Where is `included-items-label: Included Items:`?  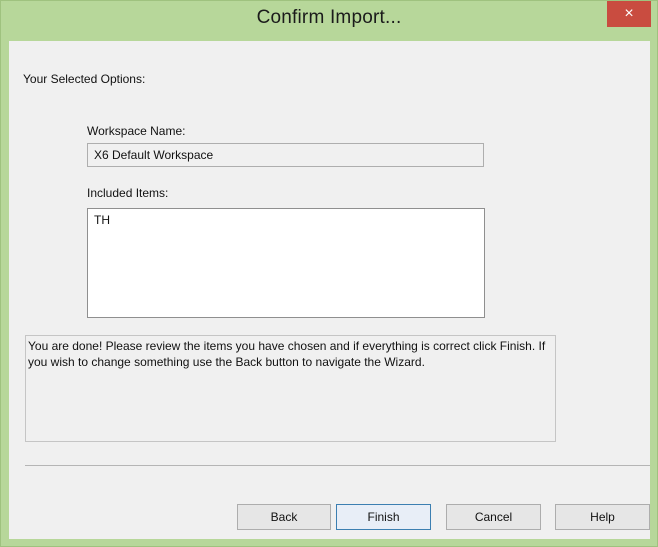
included-items-label: Included Items: is located at coordinates (128, 193).